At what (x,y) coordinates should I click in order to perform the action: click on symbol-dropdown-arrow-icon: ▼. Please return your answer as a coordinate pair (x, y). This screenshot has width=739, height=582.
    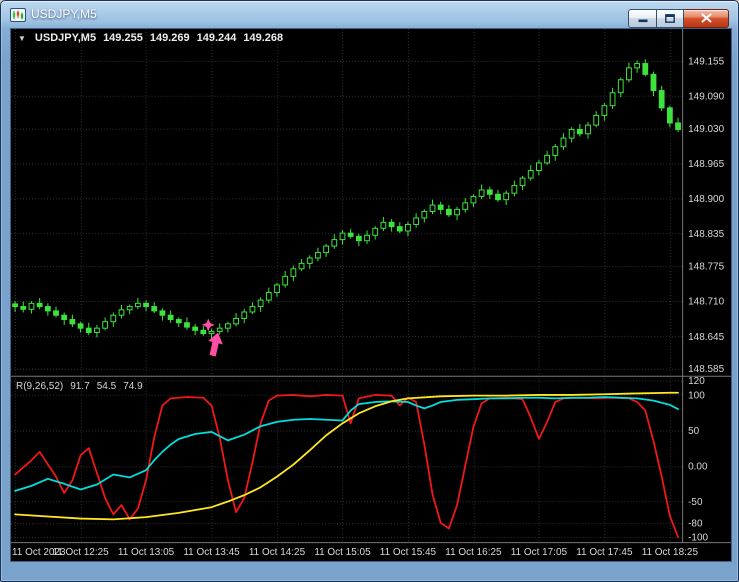
    Looking at the image, I should click on (22, 38).